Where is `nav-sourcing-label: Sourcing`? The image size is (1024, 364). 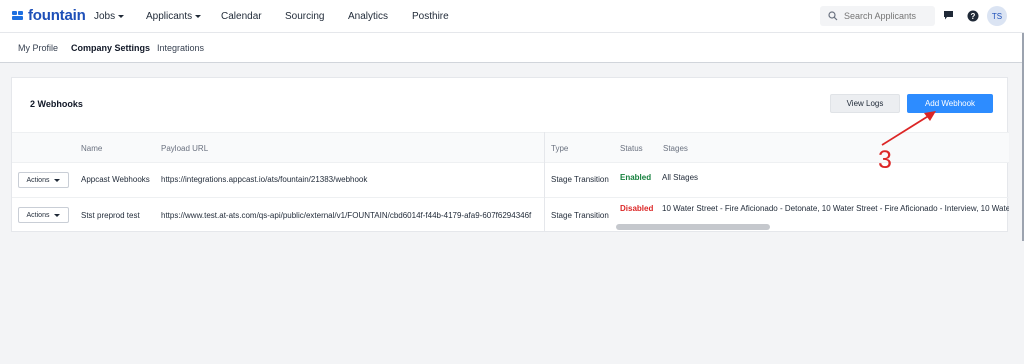
nav-sourcing-label: Sourcing is located at coordinates (305, 16).